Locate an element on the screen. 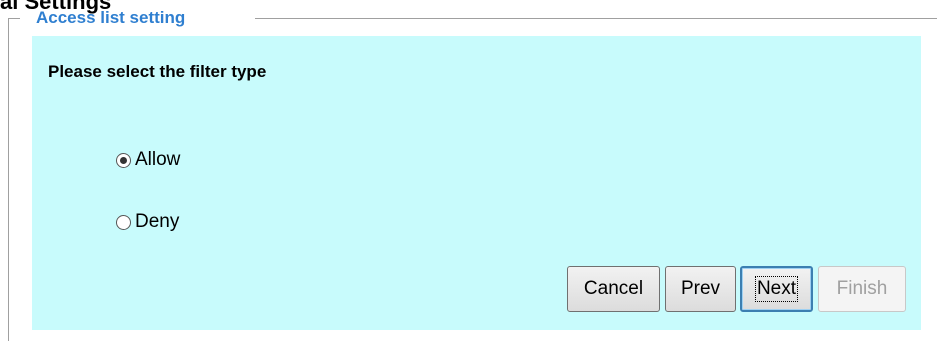  next-button: Next is located at coordinates (776, 289).